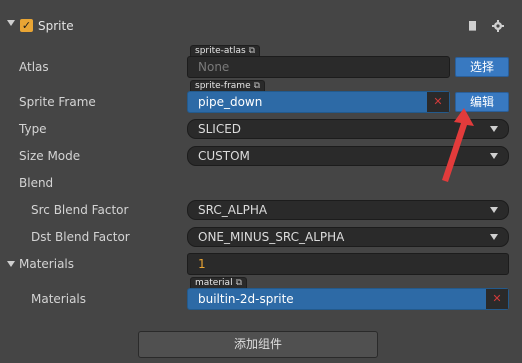 Image resolution: width=522 pixels, height=363 pixels. Describe the element at coordinates (482, 67) in the screenshot. I see `select-atlas-button: 选择` at that location.